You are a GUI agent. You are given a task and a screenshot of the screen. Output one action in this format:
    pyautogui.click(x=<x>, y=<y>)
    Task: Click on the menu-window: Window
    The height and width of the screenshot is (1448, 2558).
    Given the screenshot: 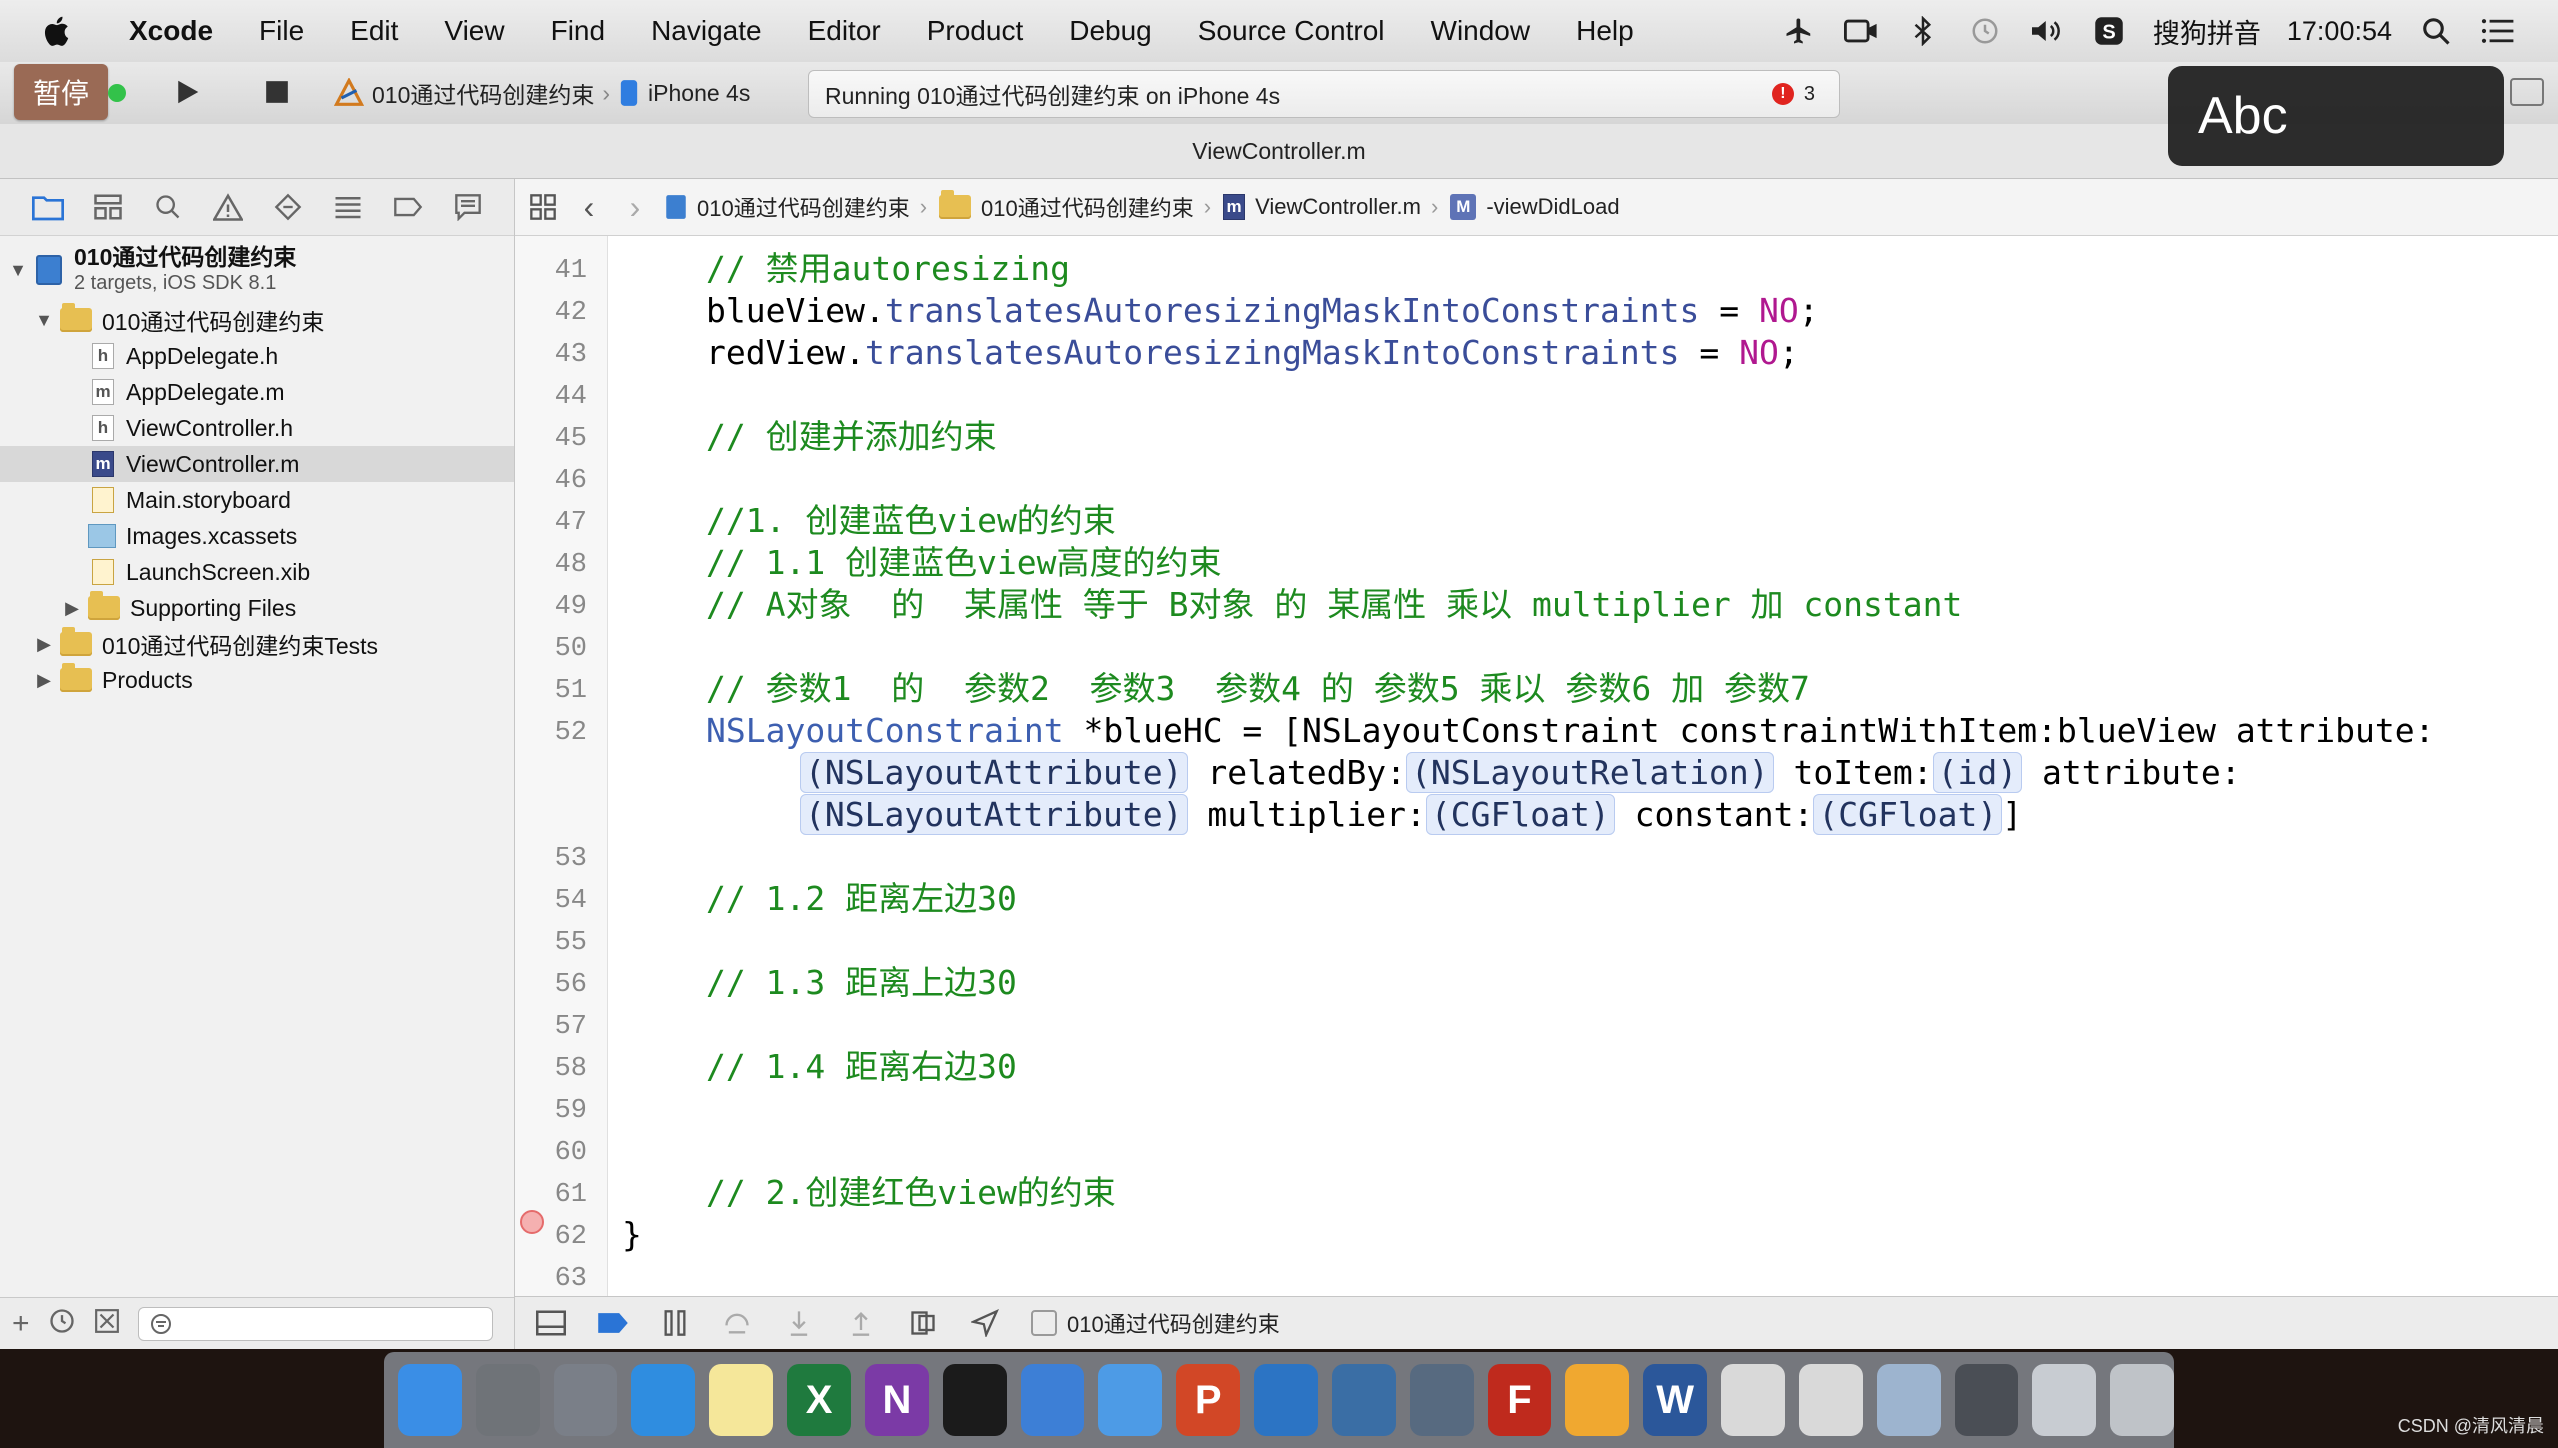 What is the action you would take?
    pyautogui.click(x=1481, y=31)
    